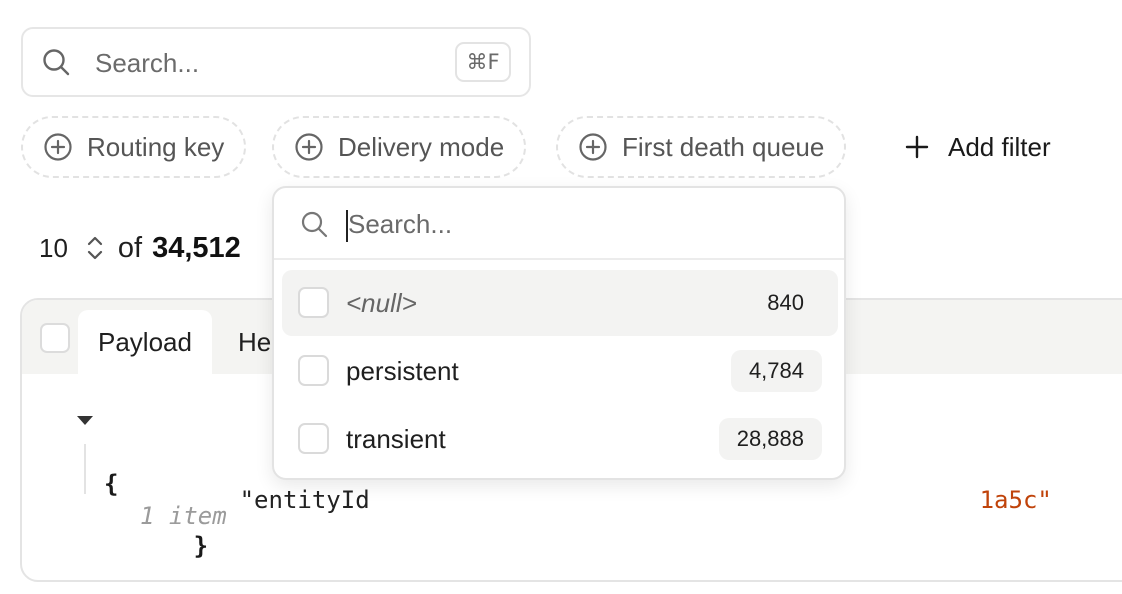 The image size is (1122, 594). What do you see at coordinates (130, 247) in the screenshot?
I see `pagination-of-label: of` at bounding box center [130, 247].